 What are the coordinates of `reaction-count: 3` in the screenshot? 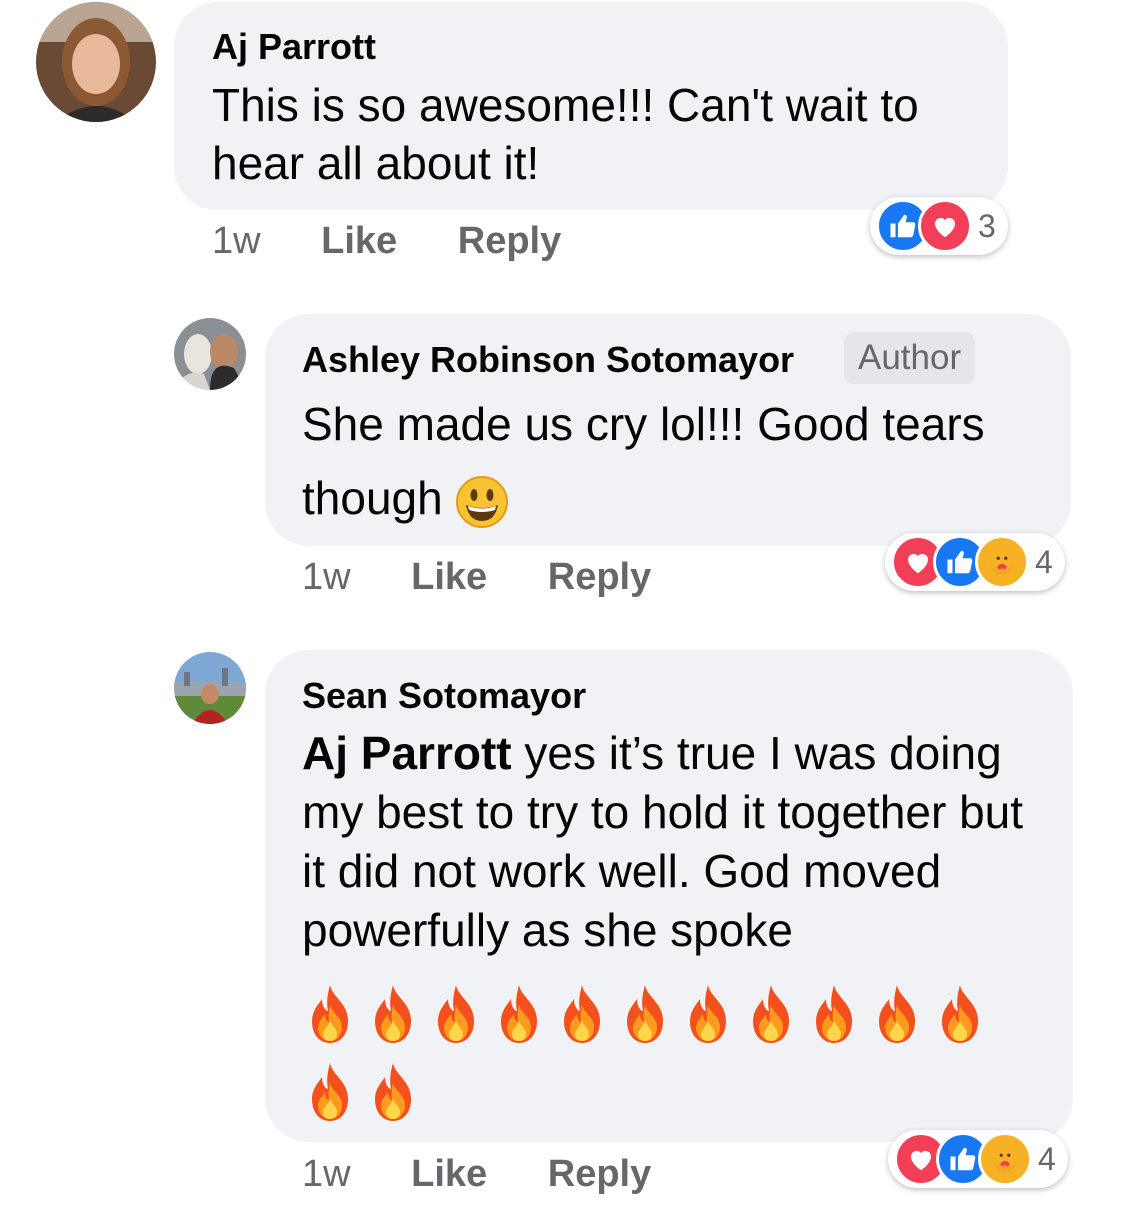 It's located at (987, 225).